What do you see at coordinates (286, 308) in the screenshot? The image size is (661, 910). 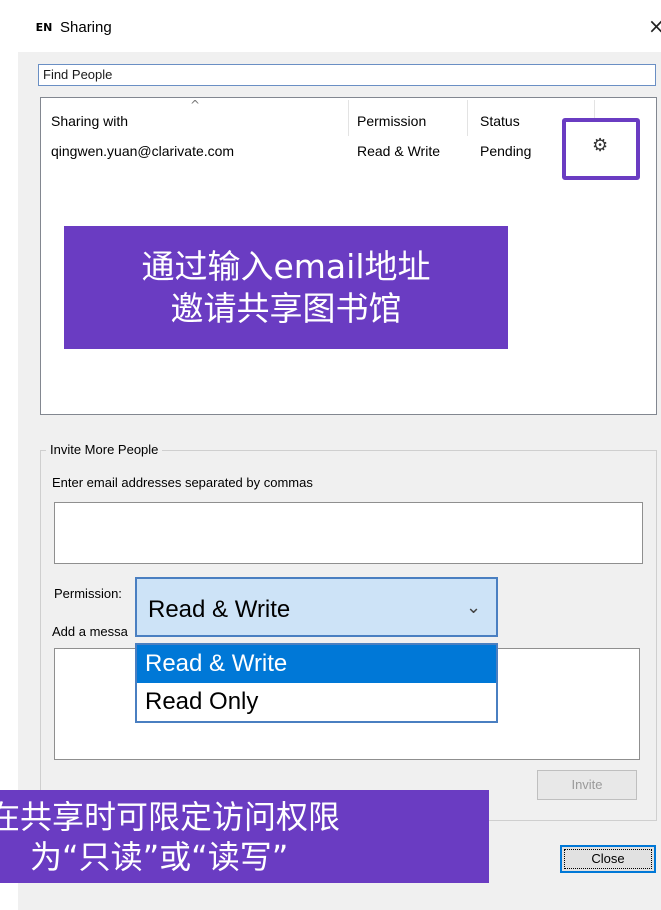 I see `callout-line: 邀请共享图书馆` at bounding box center [286, 308].